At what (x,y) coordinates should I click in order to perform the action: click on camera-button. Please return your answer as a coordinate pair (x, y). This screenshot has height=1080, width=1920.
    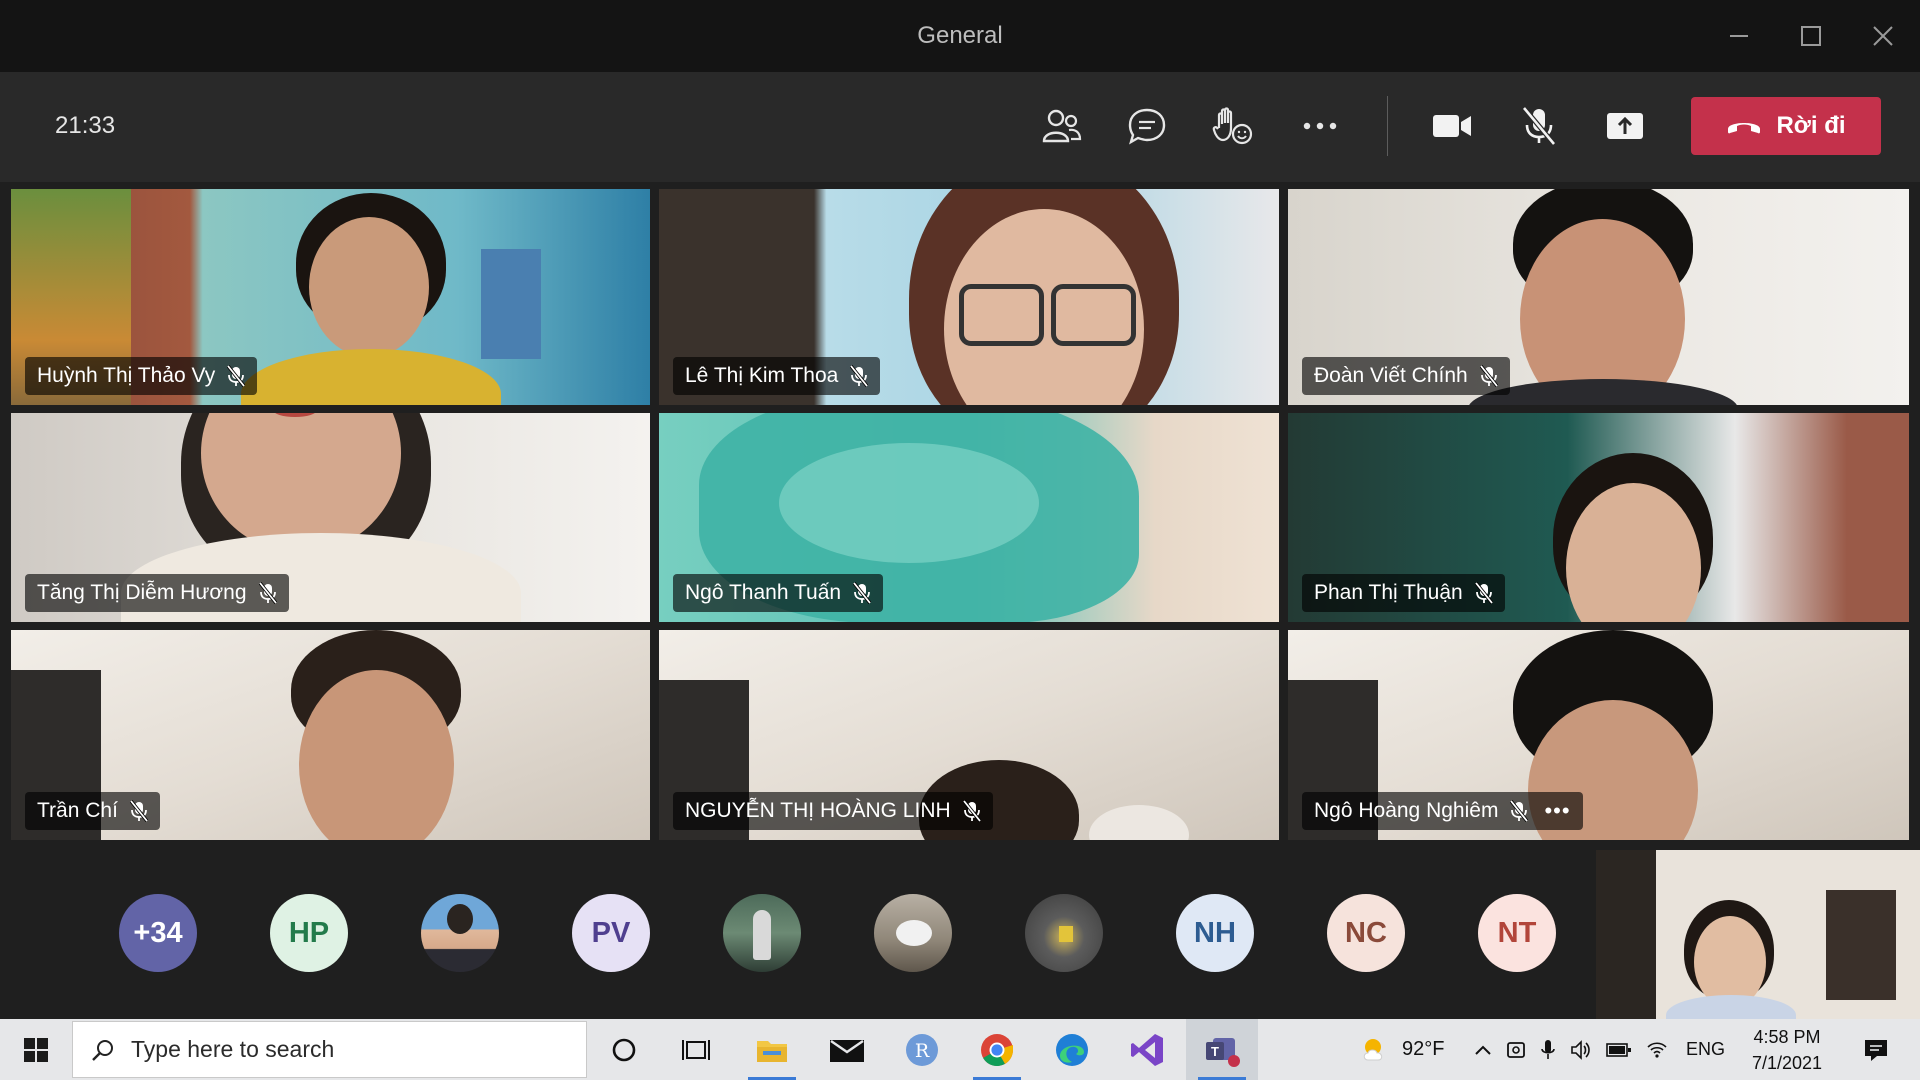
    Looking at the image, I should click on (1452, 126).